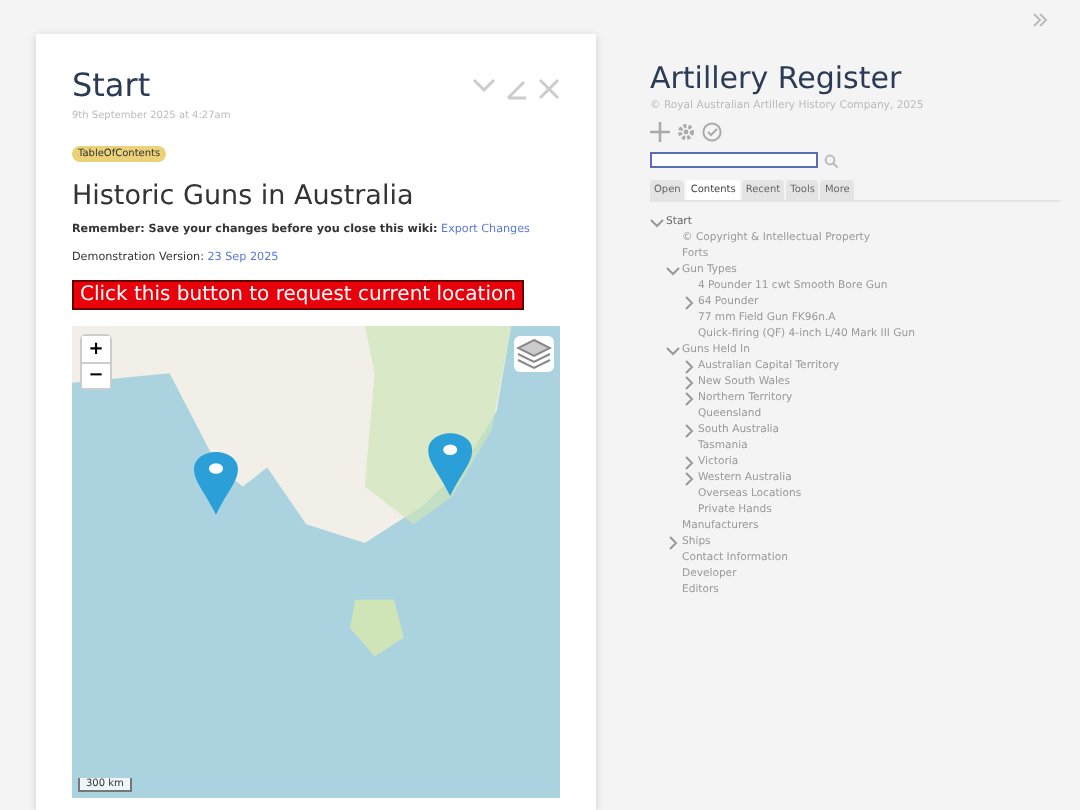  I want to click on story-title: Start, so click(111, 85).